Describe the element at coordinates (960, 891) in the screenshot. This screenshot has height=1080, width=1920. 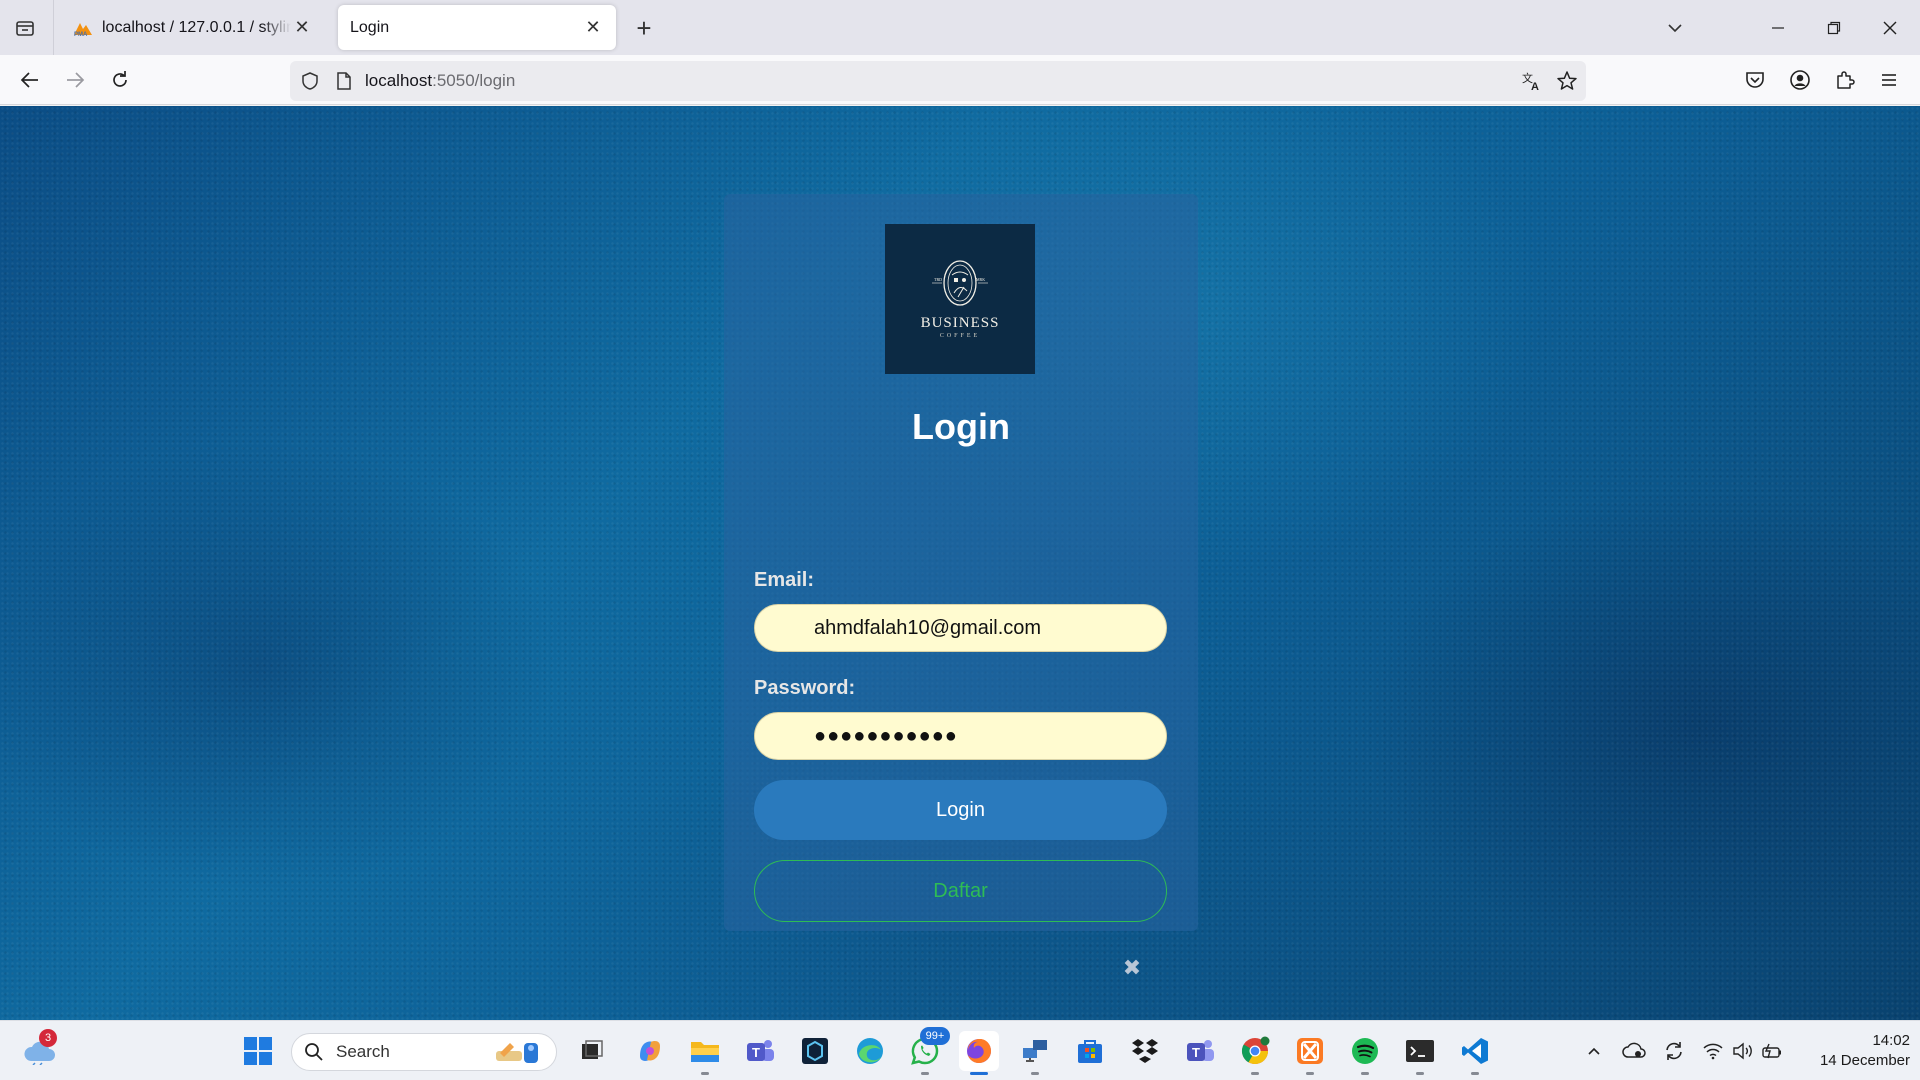
I see `register-button: Daftar` at that location.